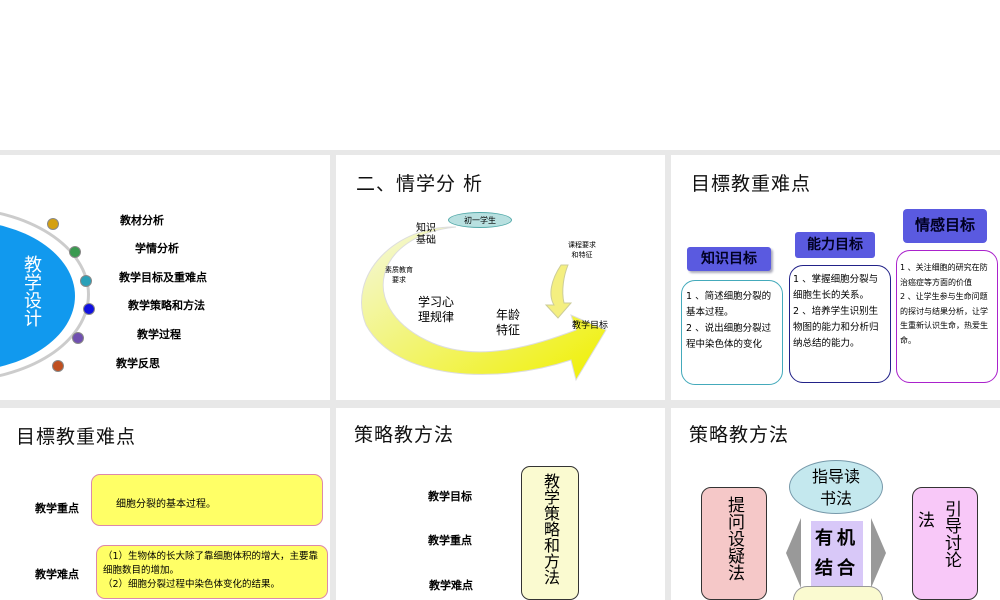 The height and width of the screenshot is (600, 1000). What do you see at coordinates (837, 554) in the screenshot?
I see `center-box: 有机结合` at bounding box center [837, 554].